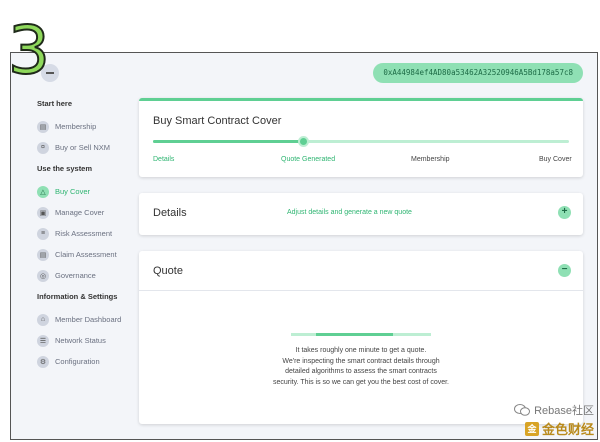  What do you see at coordinates (43, 340) in the screenshot?
I see `server-icon: ☰` at bounding box center [43, 340].